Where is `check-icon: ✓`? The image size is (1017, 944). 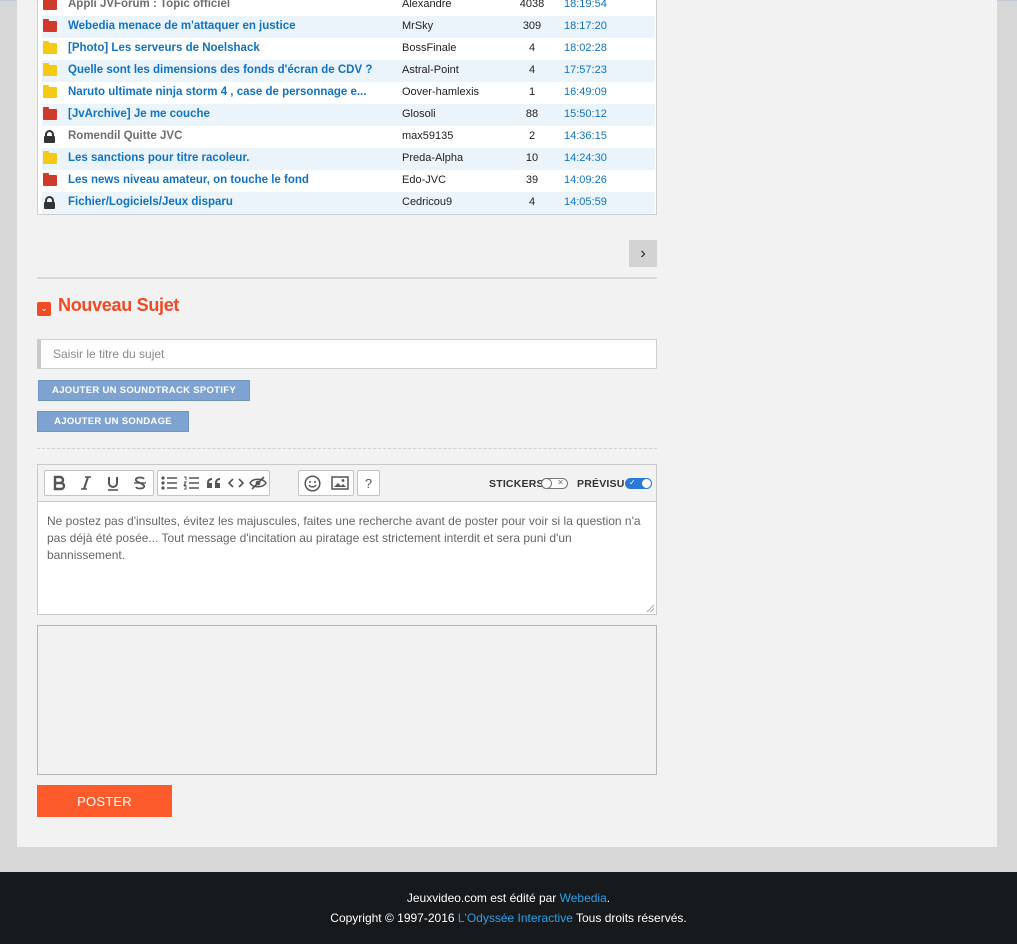 check-icon: ✓ is located at coordinates (632, 482).